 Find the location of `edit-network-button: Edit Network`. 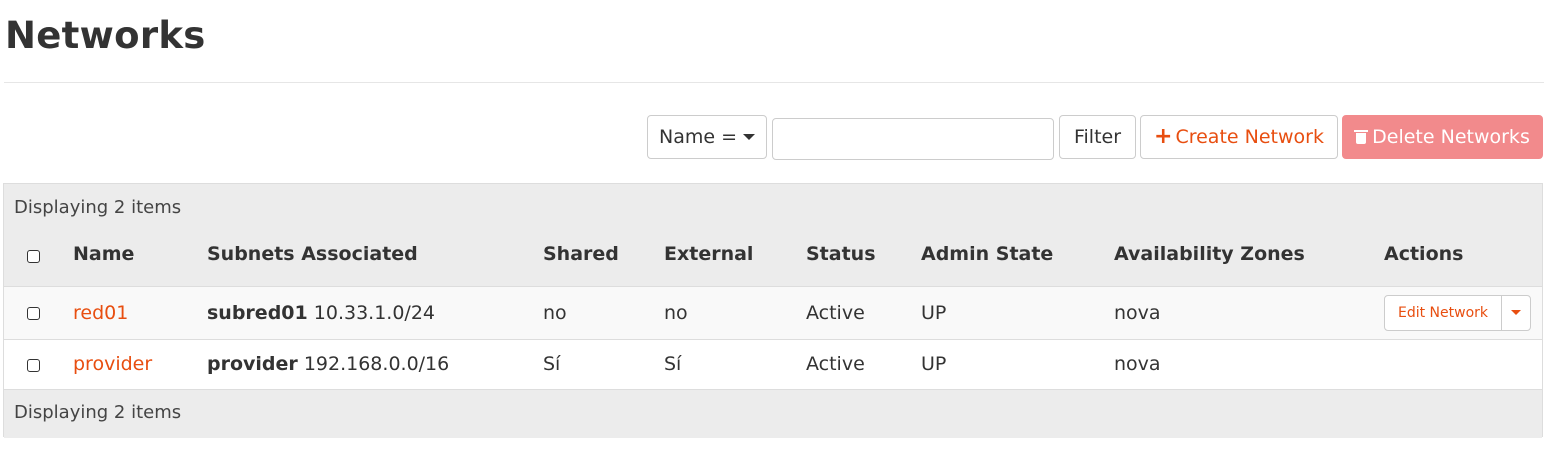

edit-network-button: Edit Network is located at coordinates (1443, 313).